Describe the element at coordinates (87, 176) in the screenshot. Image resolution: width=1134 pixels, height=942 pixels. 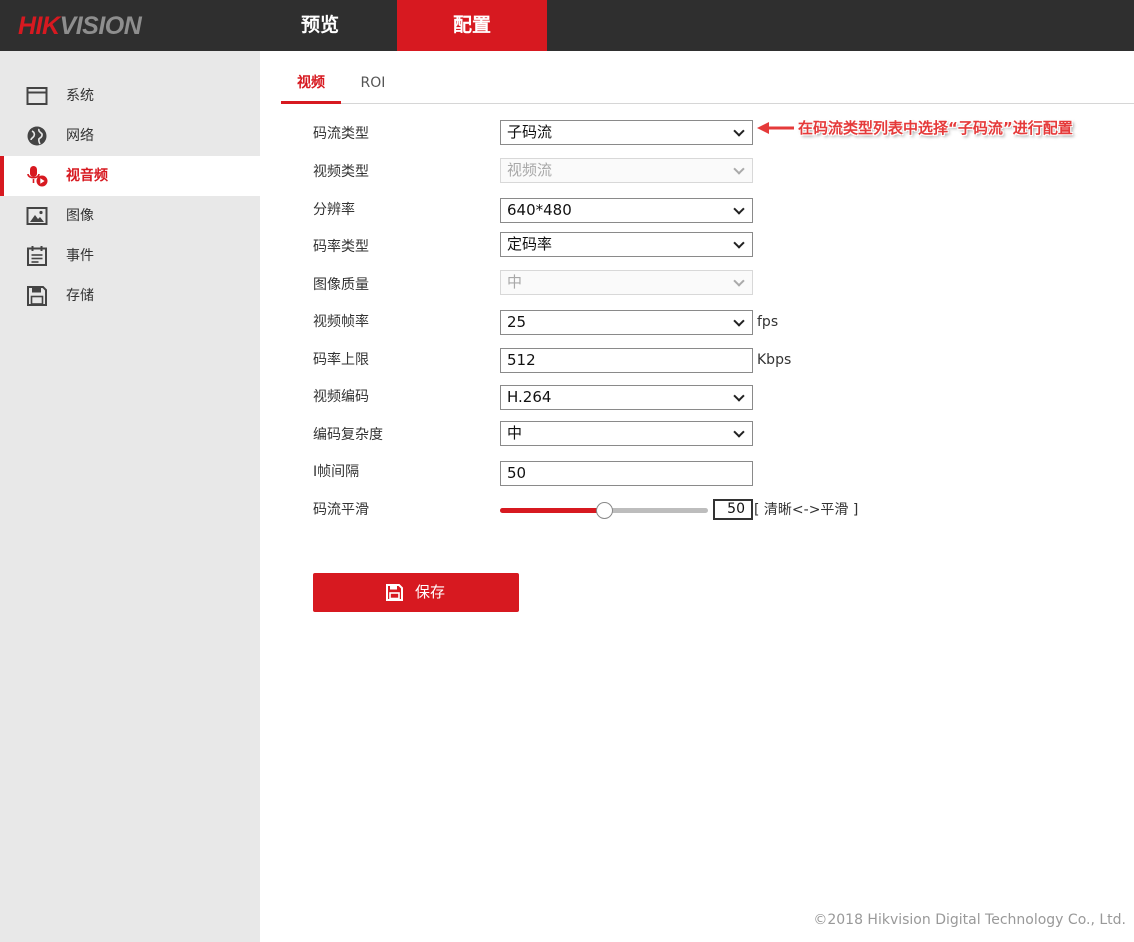
I see `sidebar-item-label: 视音频` at that location.